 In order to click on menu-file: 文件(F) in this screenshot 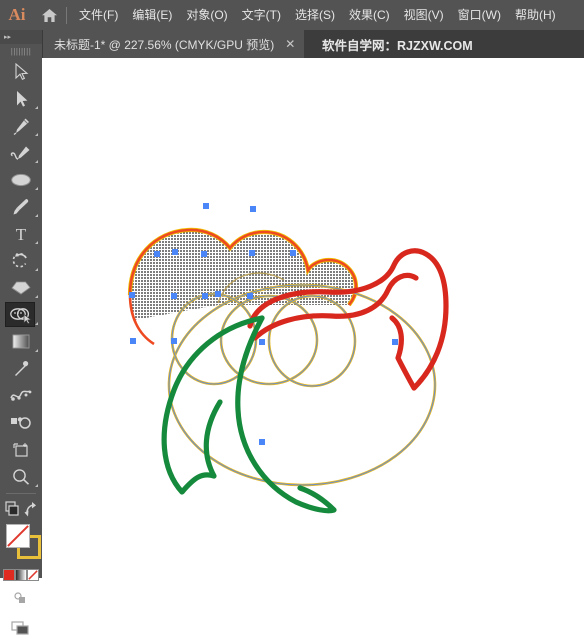, I will do `click(98, 15)`.